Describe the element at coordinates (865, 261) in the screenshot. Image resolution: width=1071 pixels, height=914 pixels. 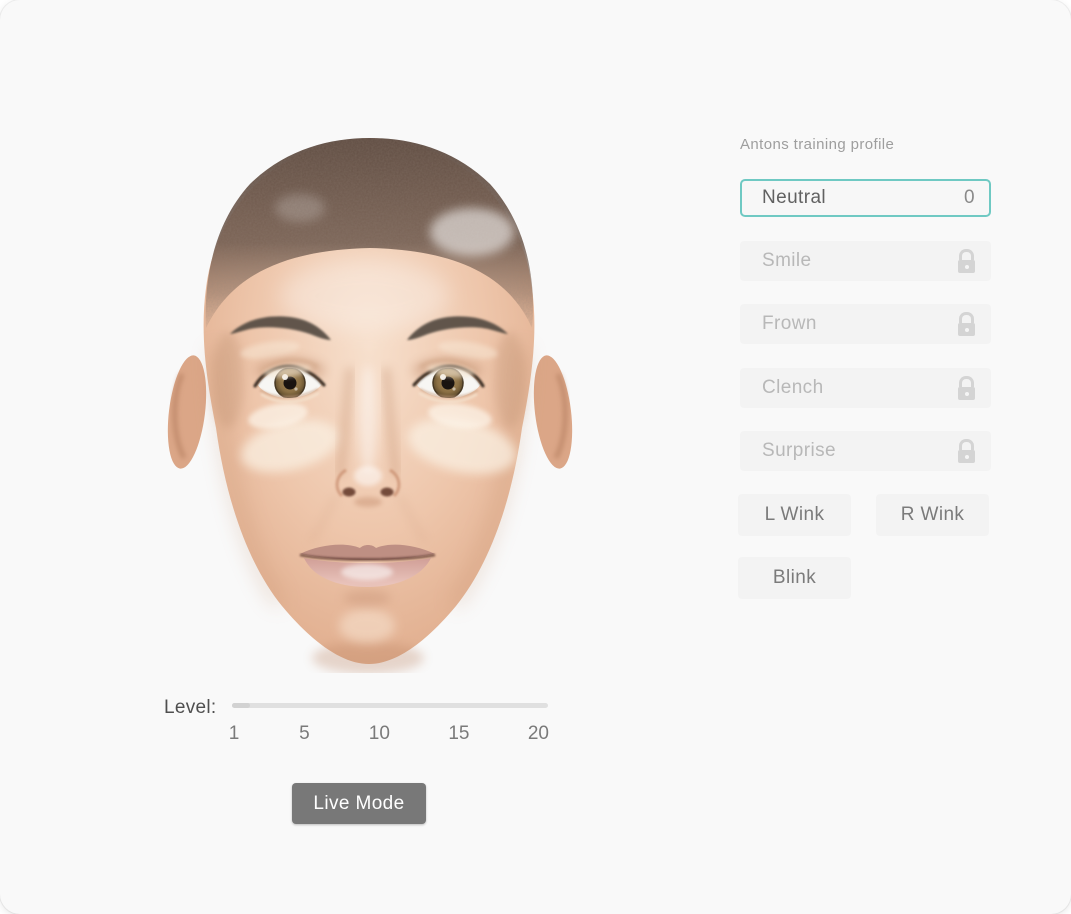
I see `expression-button-smile: Smile` at that location.